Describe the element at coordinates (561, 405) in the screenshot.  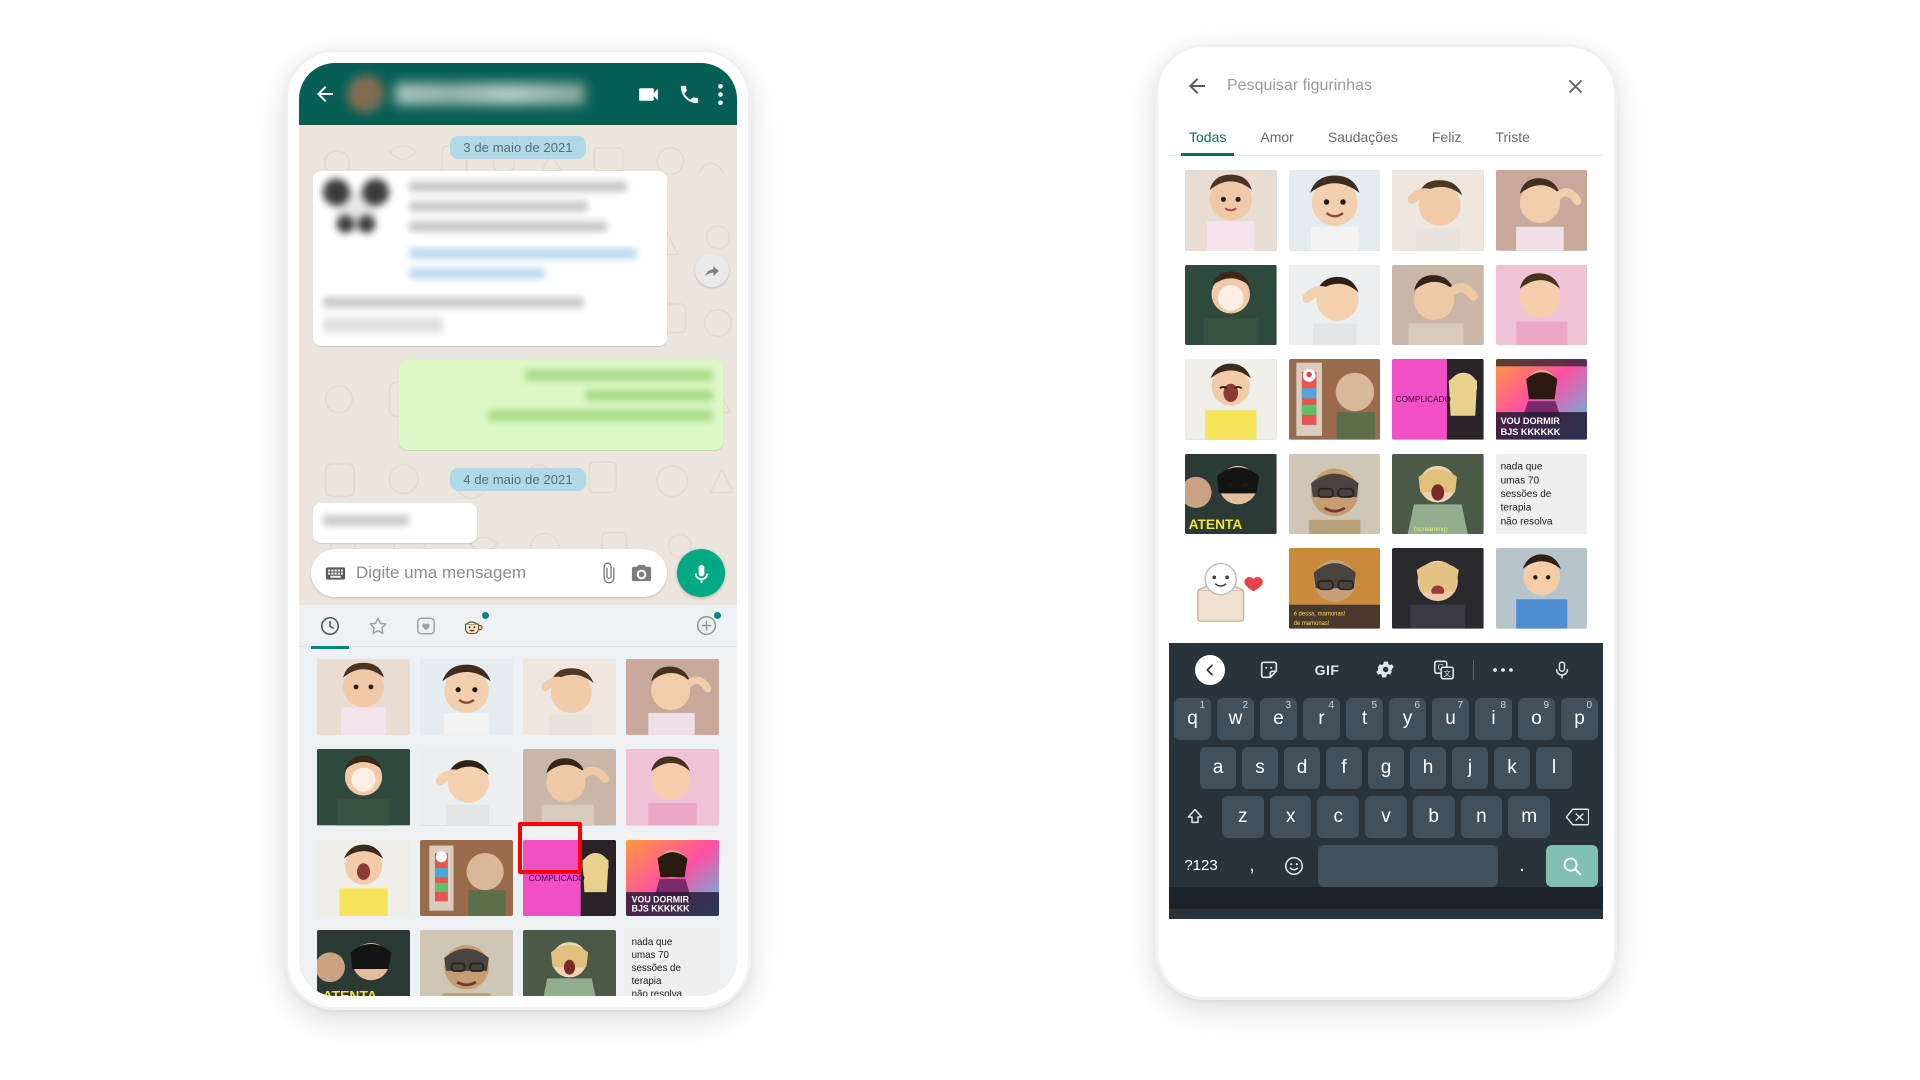
I see `message-bubble-outgoing` at that location.